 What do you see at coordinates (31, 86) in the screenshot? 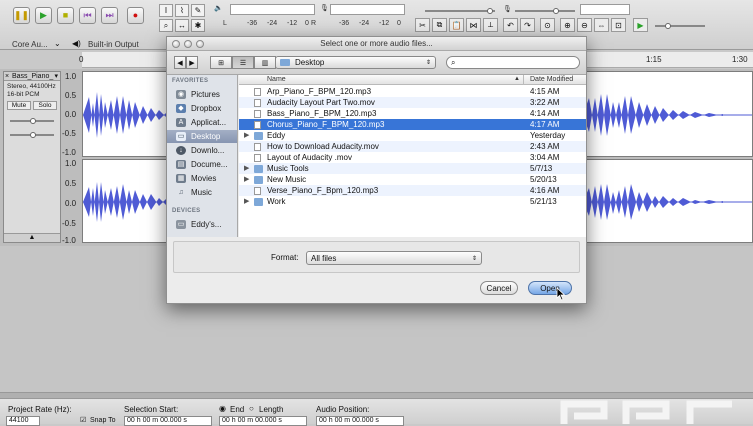
I see `track-format: Stereo, 44100Hz` at bounding box center [31, 86].